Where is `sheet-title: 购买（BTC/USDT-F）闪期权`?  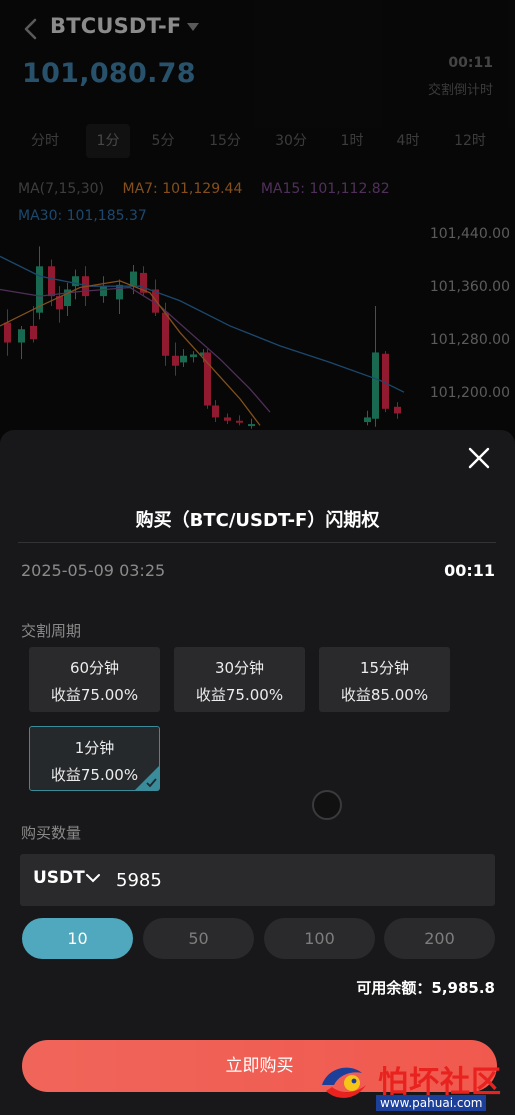
sheet-title: 购买（BTC/USDT-F）闪期权 is located at coordinates (257, 520).